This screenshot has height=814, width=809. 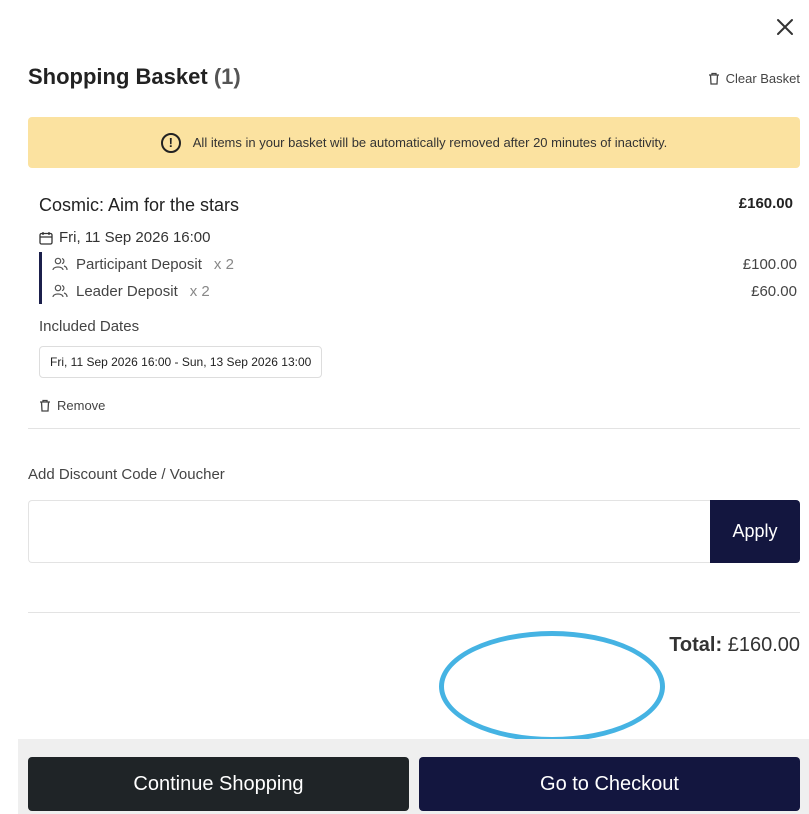 What do you see at coordinates (424, 291) in the screenshot?
I see `ticket-row: Leader Deposit x 2 £60.00` at bounding box center [424, 291].